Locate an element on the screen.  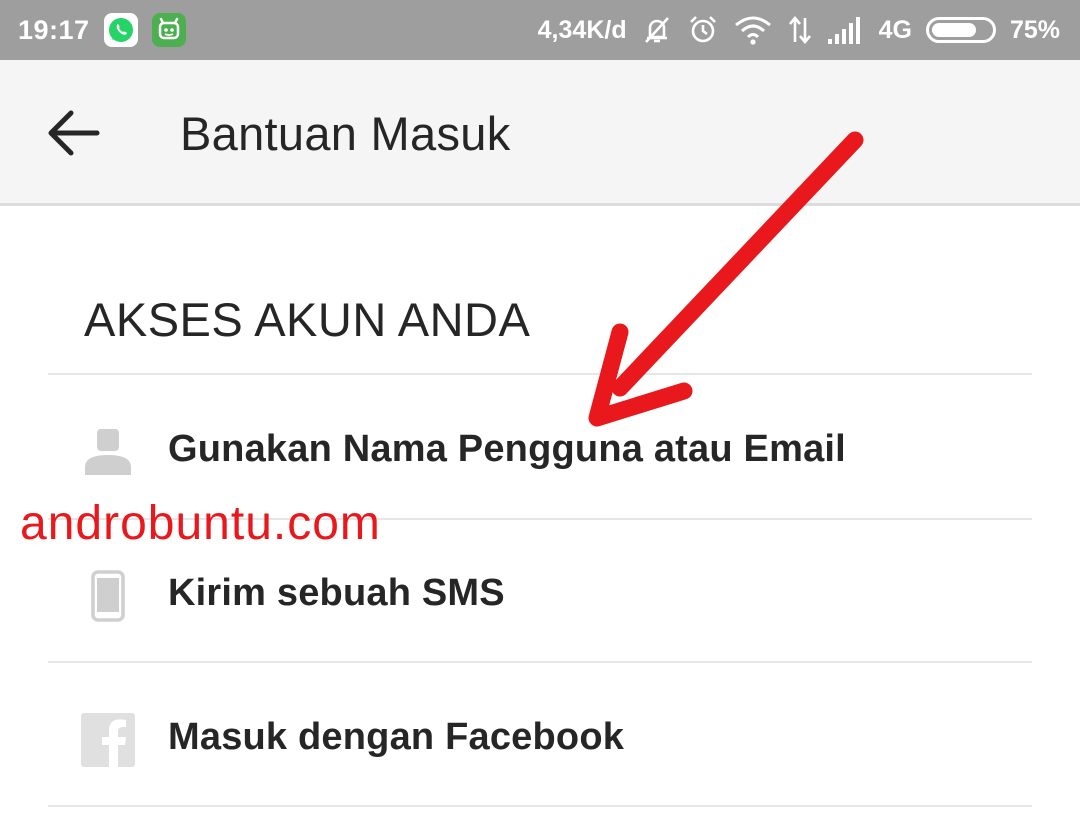
status-time: 19:17 is located at coordinates (54, 29).